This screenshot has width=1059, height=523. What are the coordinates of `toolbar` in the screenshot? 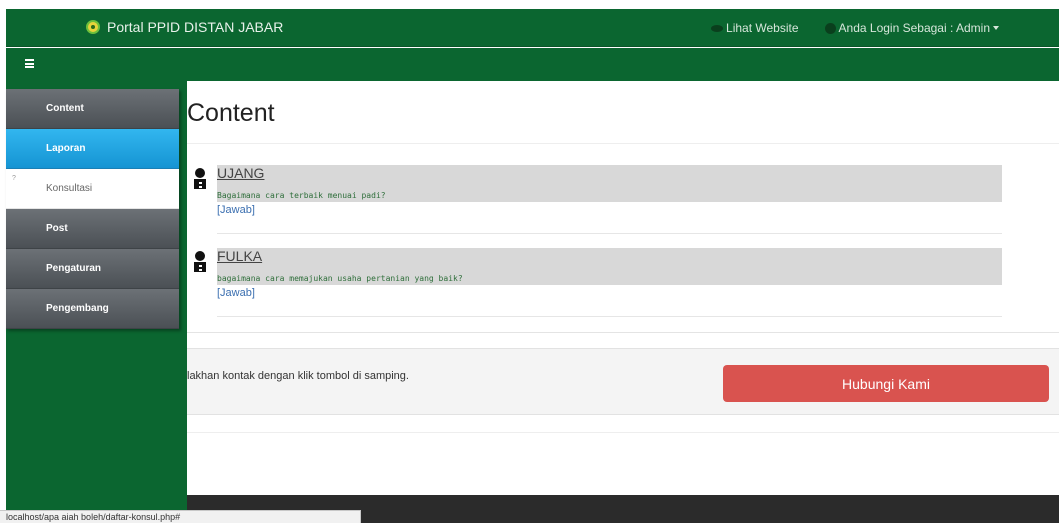 It's located at (532, 64).